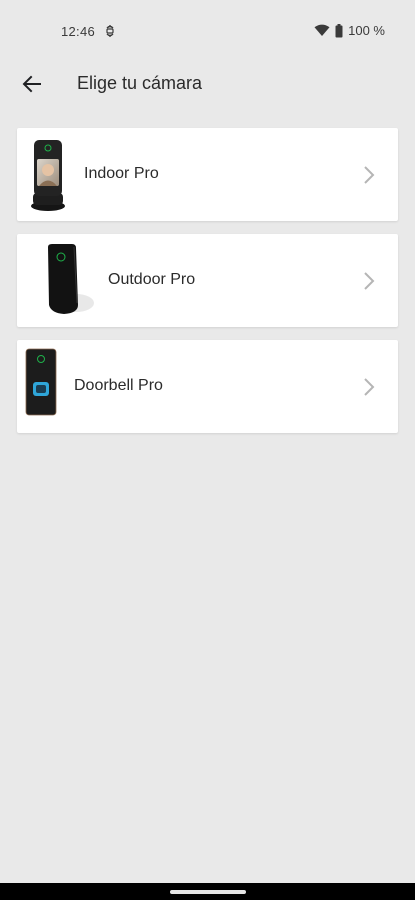 This screenshot has width=415, height=900. I want to click on navigation-bar, so click(207, 891).